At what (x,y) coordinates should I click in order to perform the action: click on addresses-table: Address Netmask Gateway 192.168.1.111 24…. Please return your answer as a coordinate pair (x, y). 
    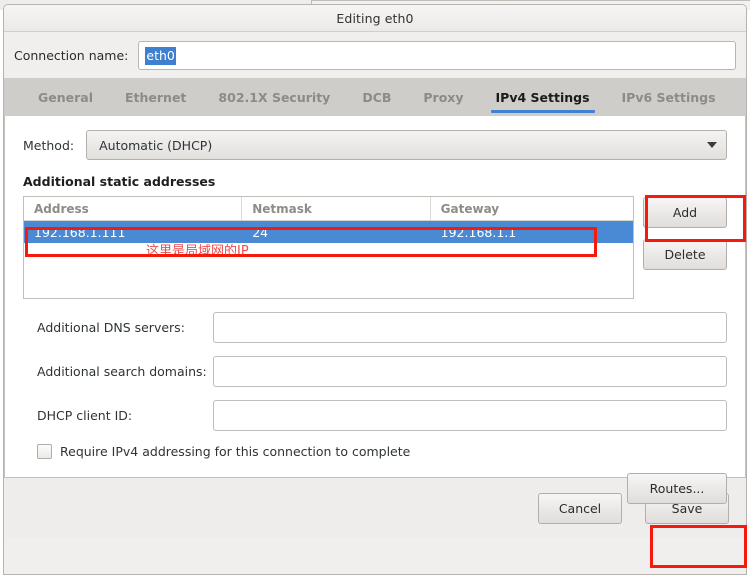
    Looking at the image, I should click on (328, 247).